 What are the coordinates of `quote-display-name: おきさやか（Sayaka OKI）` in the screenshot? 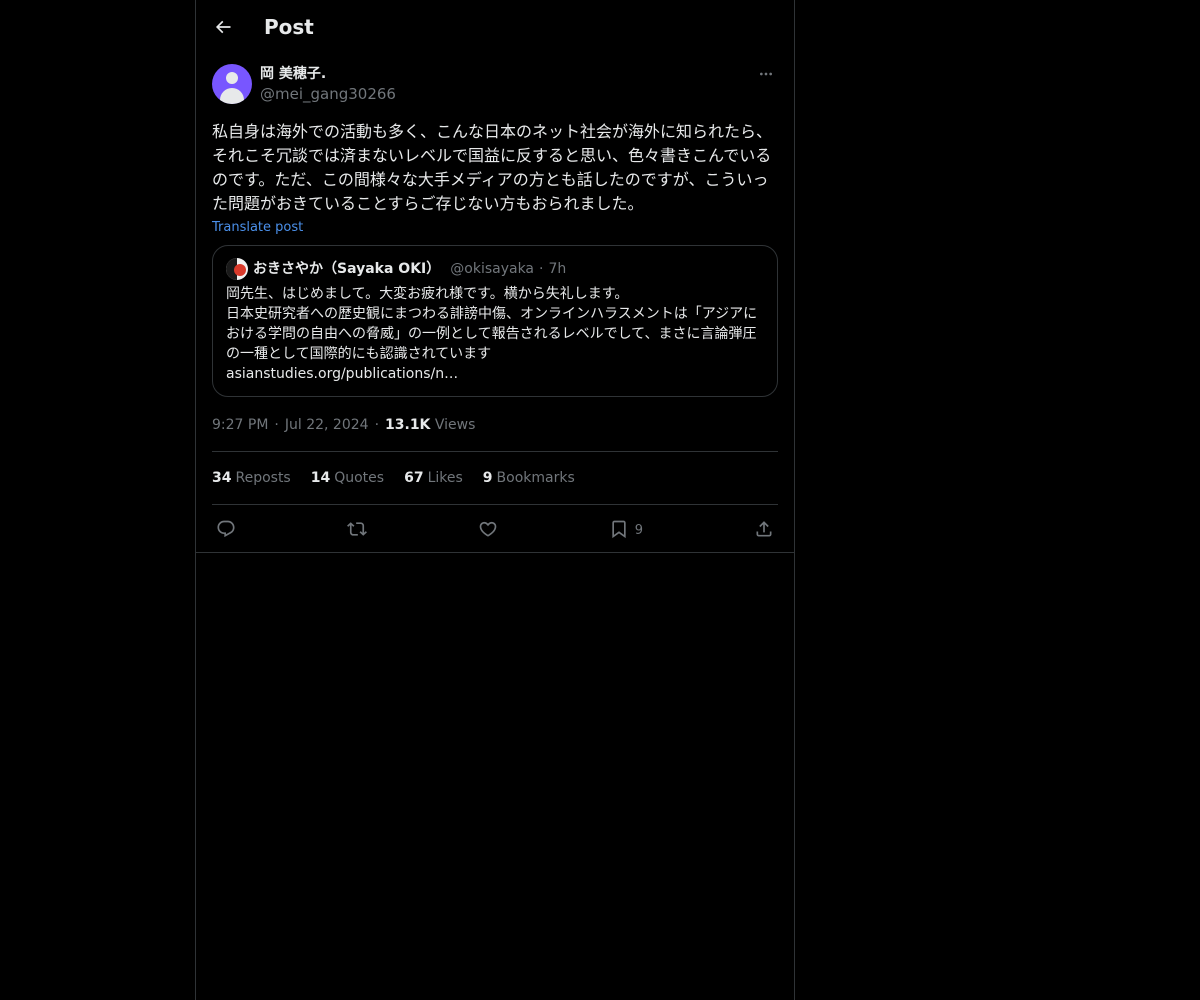 It's located at (347, 269).